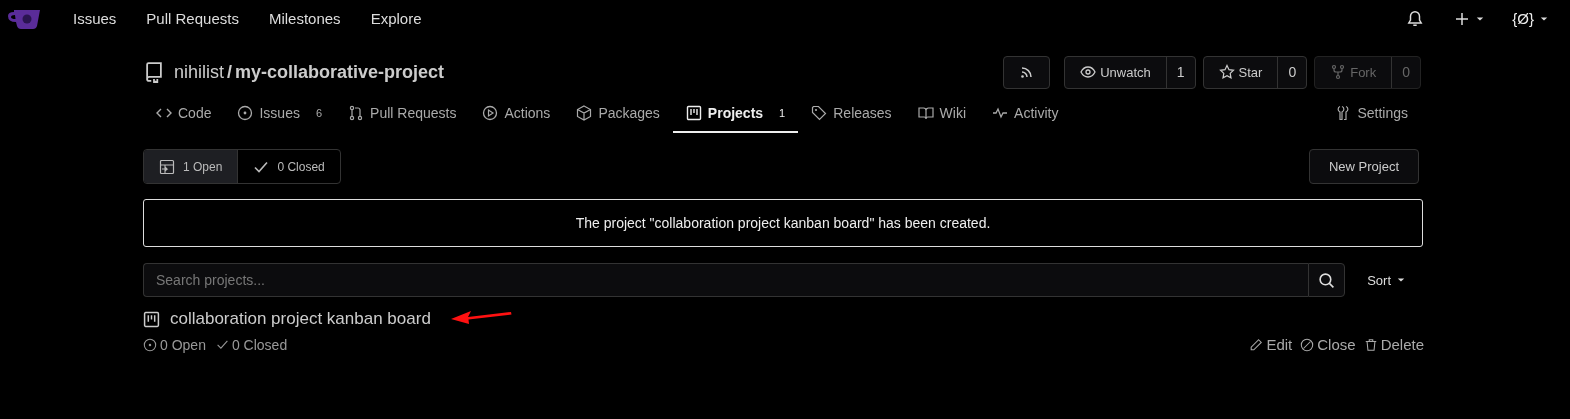  Describe the element at coordinates (259, 344) in the screenshot. I see `closed-count: 0 Closed` at that location.